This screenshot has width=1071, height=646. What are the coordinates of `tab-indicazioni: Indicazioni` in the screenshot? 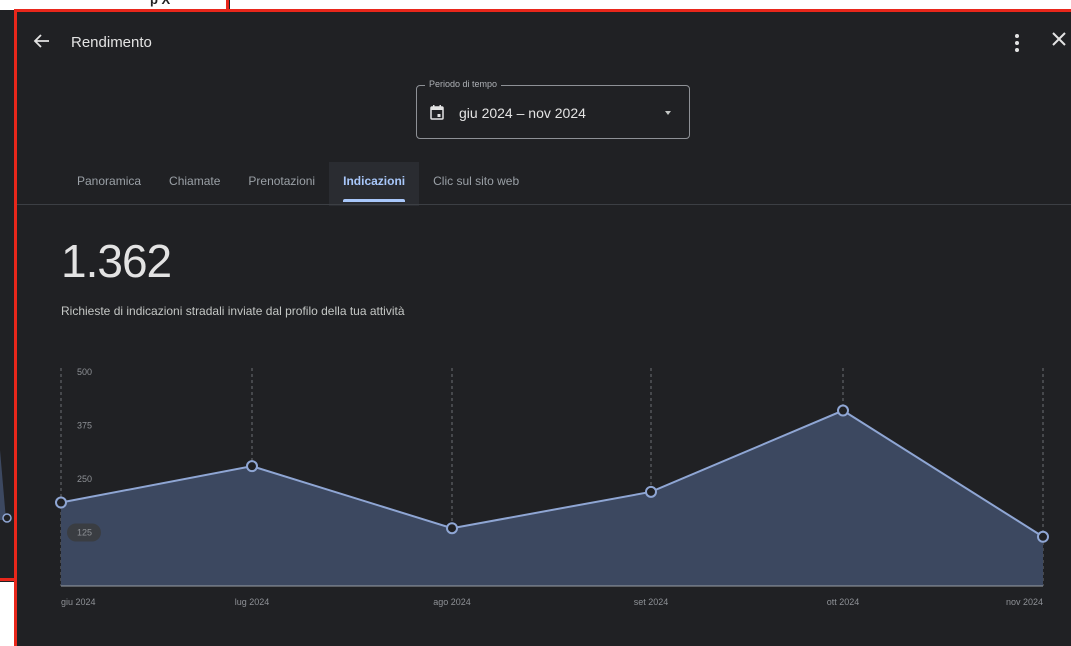 It's located at (374, 184).